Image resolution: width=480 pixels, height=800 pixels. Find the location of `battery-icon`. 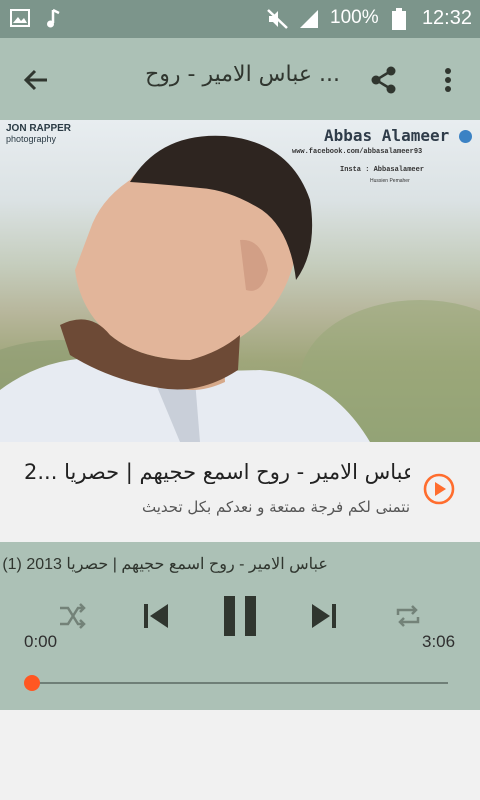

battery-icon is located at coordinates (399, 21).